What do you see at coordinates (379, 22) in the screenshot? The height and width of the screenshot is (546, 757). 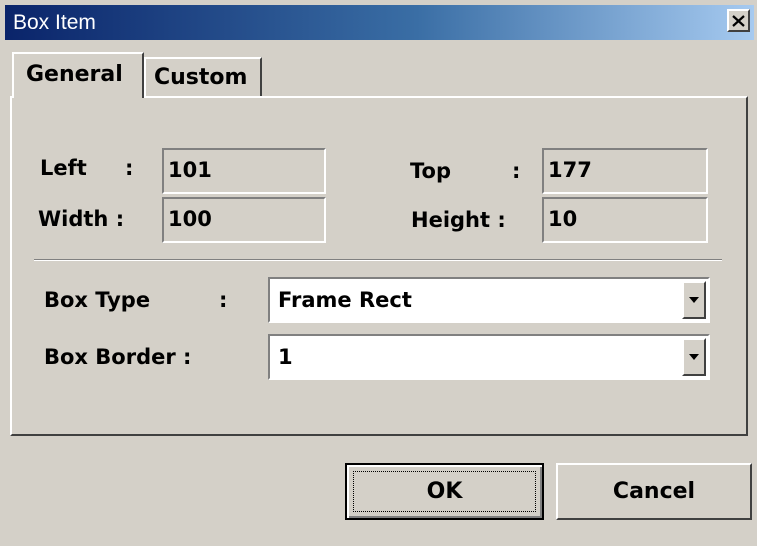 I see `title-bar: Box Item` at bounding box center [379, 22].